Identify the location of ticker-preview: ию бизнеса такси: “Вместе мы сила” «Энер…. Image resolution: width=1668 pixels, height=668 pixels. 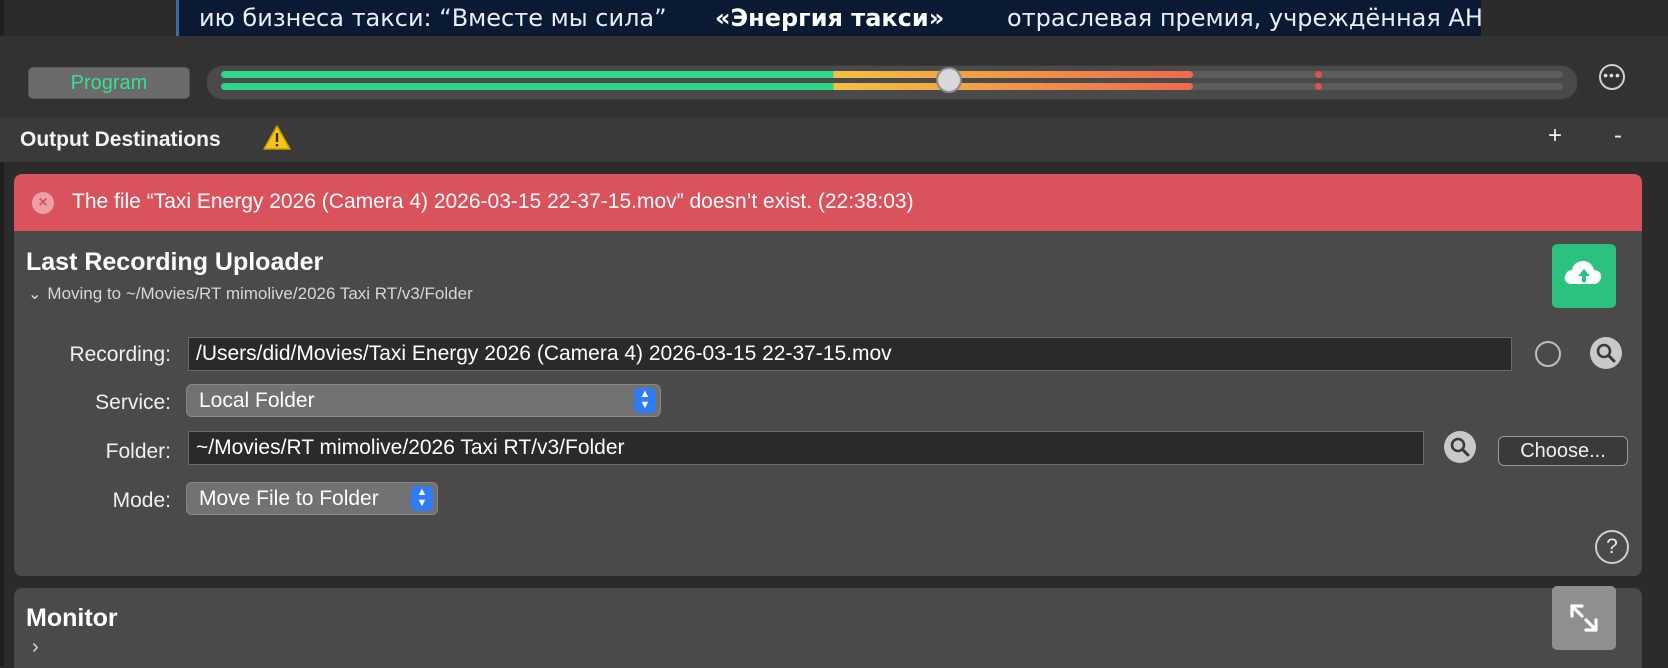
(828, 18).